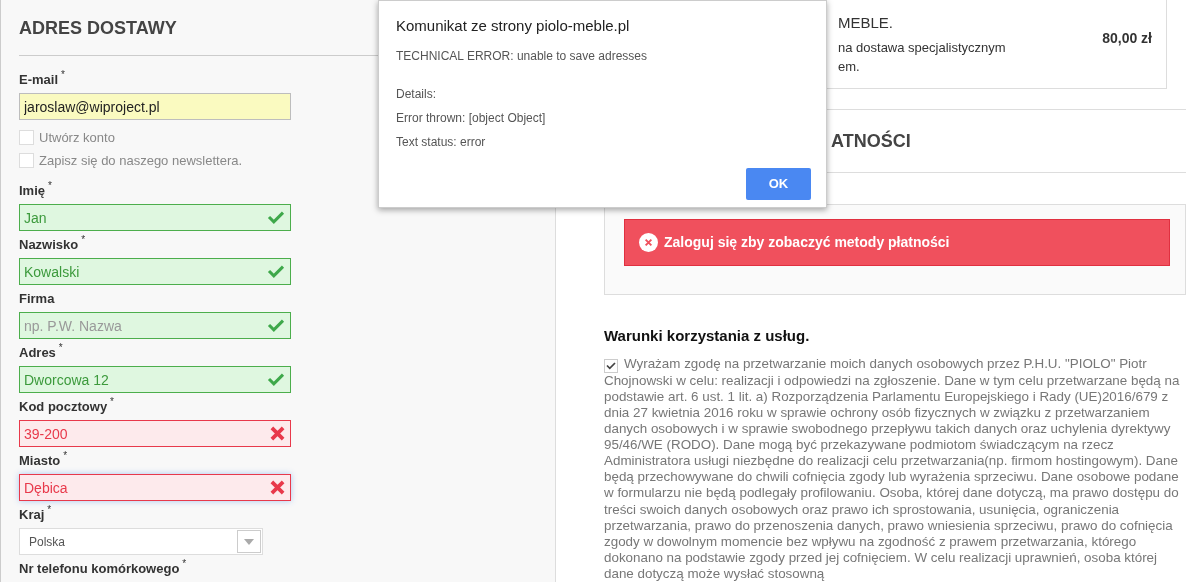  I want to click on text-field: Kowalski, so click(155, 271).